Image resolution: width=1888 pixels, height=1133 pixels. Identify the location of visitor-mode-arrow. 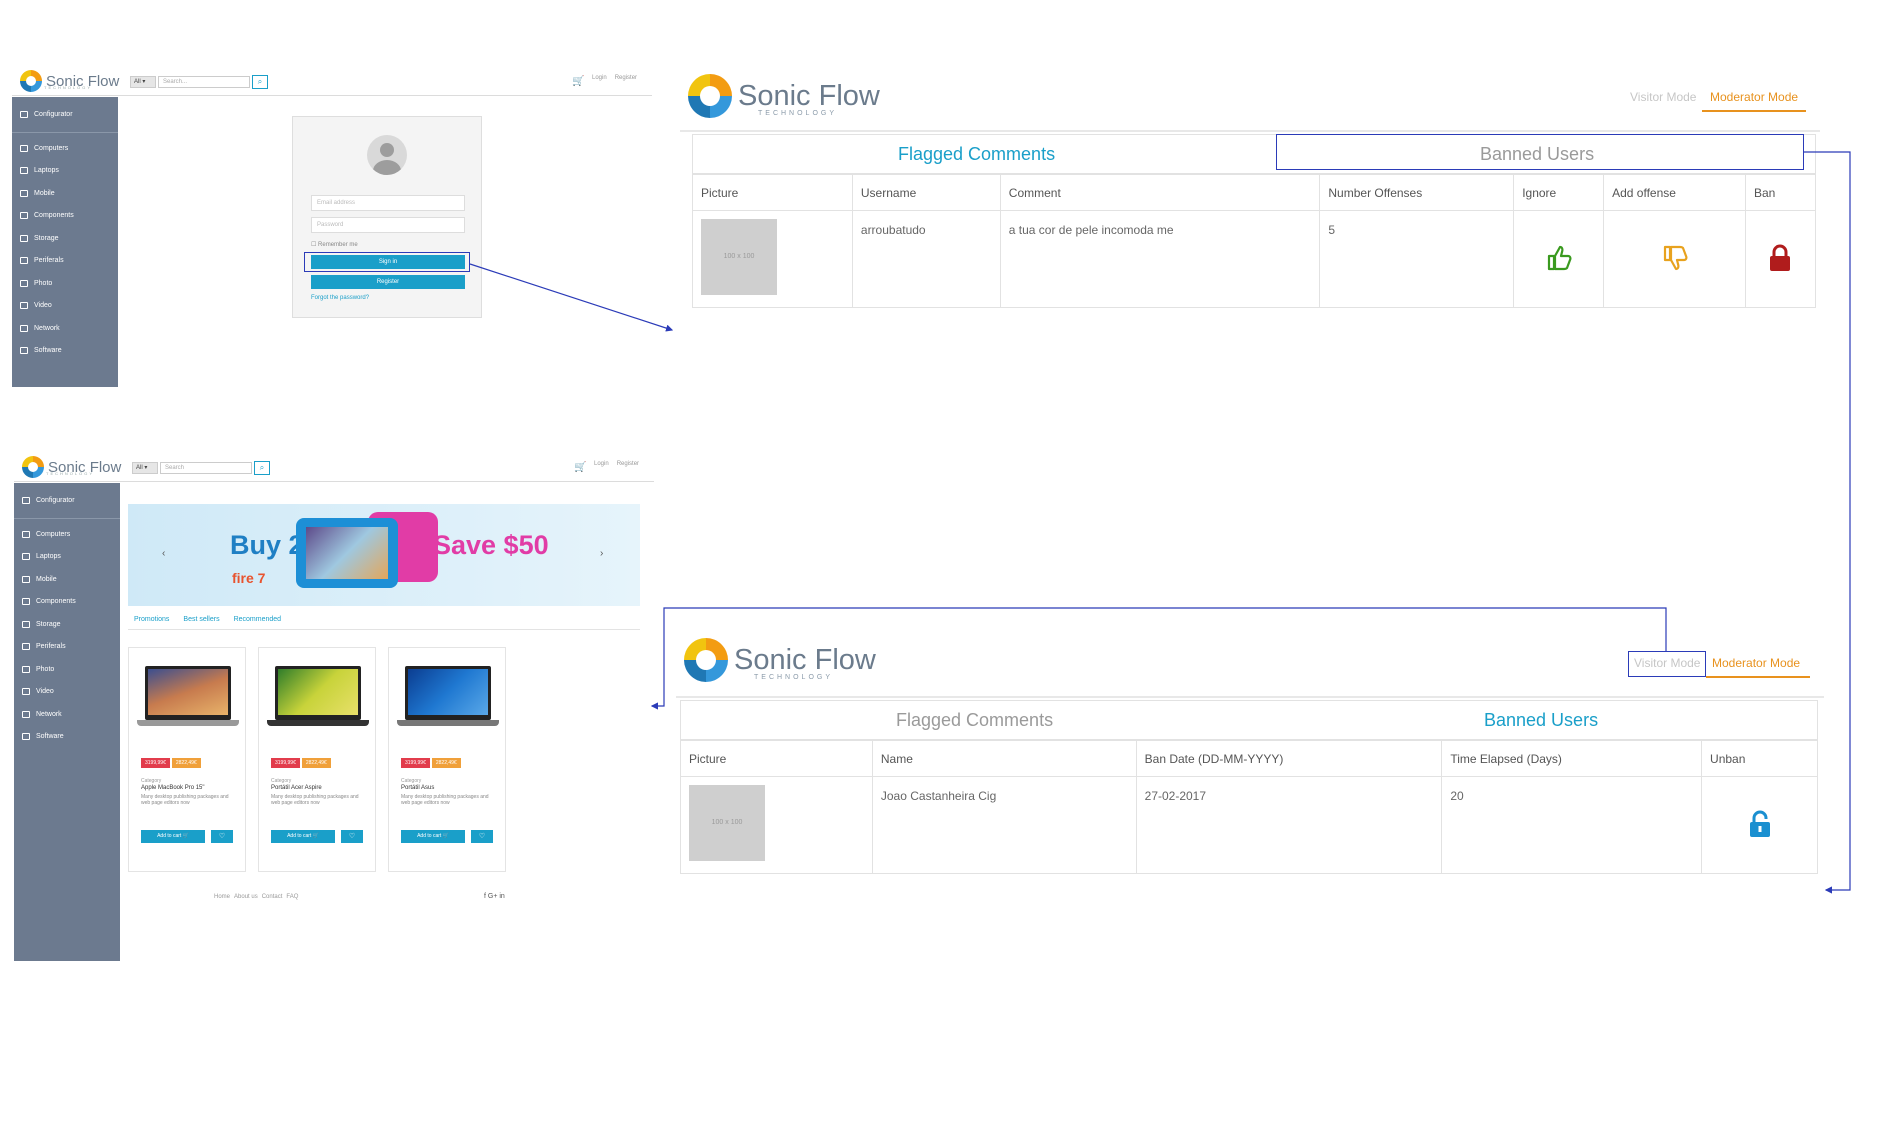
(1158, 658).